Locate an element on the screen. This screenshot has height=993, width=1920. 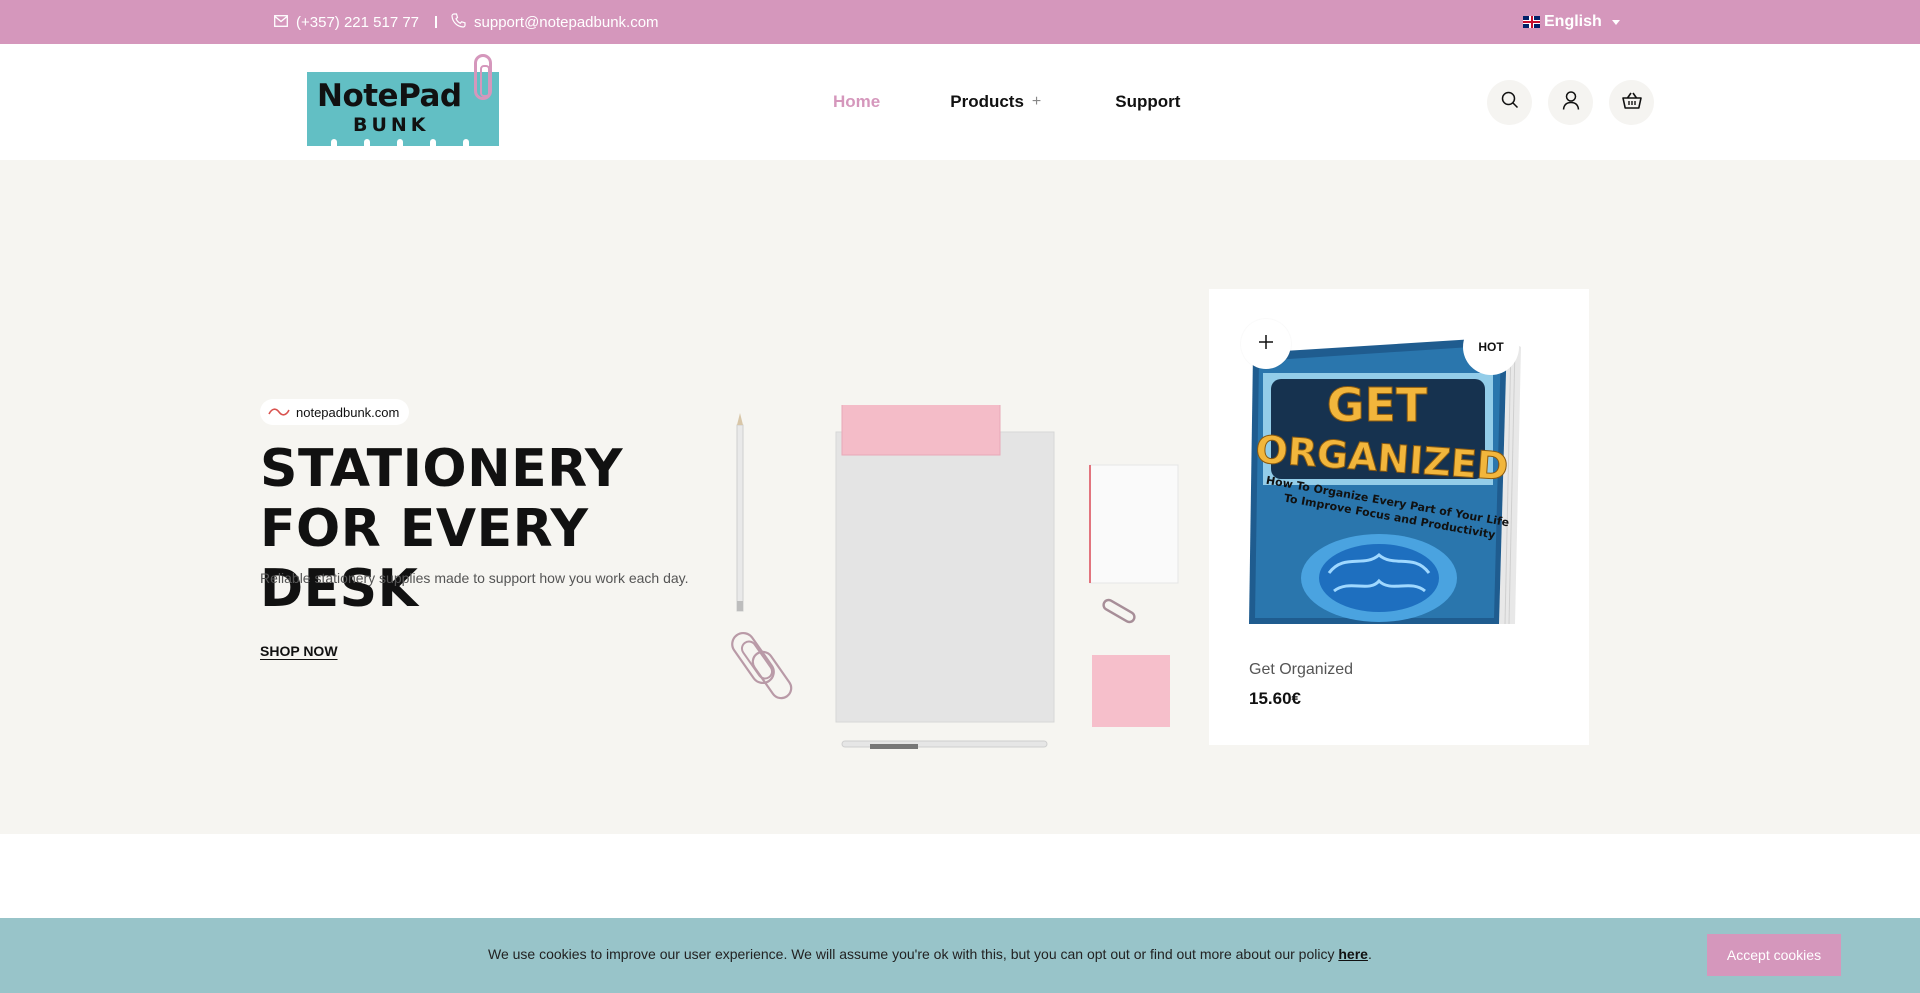
site-logo: NotePad BUNK is located at coordinates (403, 110).